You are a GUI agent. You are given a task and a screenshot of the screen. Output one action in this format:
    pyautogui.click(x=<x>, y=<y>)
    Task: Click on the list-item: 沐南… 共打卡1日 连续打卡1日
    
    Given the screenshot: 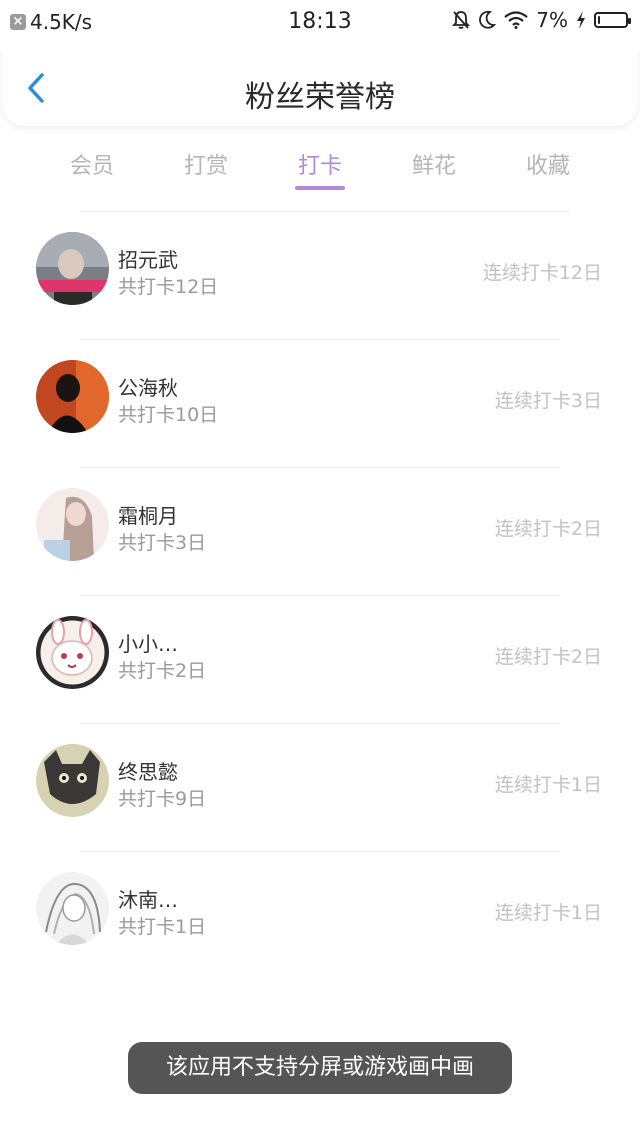 What is the action you would take?
    pyautogui.click(x=320, y=916)
    